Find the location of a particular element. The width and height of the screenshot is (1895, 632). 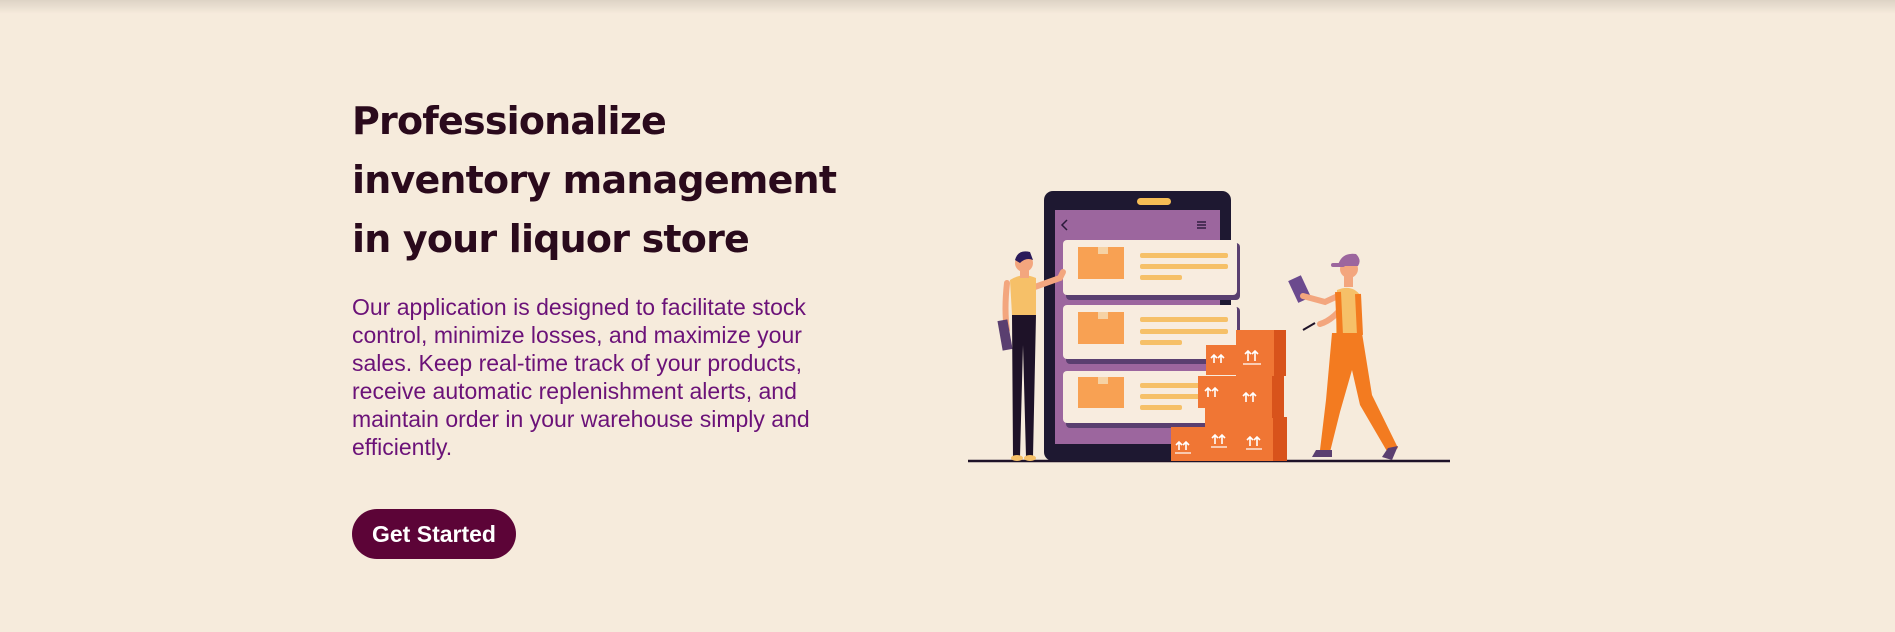

inventory-card is located at coordinates (1151, 270).